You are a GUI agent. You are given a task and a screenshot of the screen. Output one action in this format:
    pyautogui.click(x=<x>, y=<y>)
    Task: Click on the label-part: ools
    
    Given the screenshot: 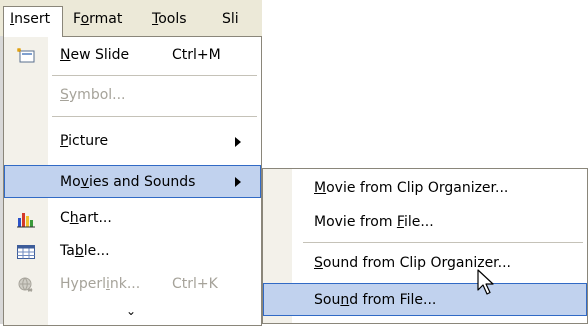 What is the action you would take?
    pyautogui.click(x=172, y=19)
    